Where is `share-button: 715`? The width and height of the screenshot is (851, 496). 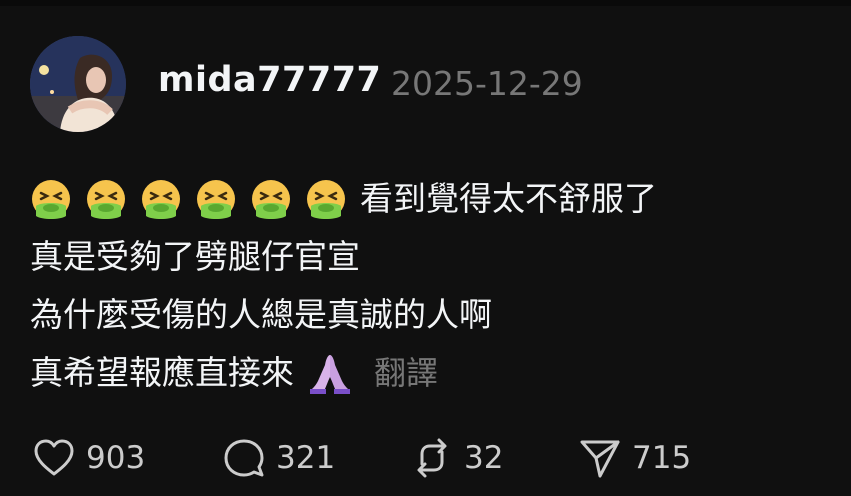
share-button: 715 is located at coordinates (651, 458).